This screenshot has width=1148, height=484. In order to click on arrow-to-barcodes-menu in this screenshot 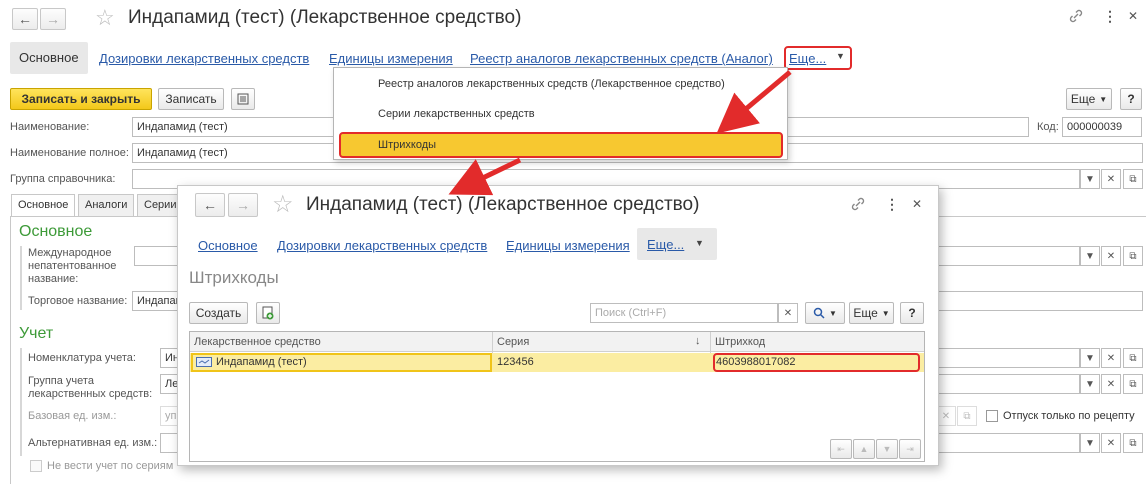, I will do `click(754, 102)`.